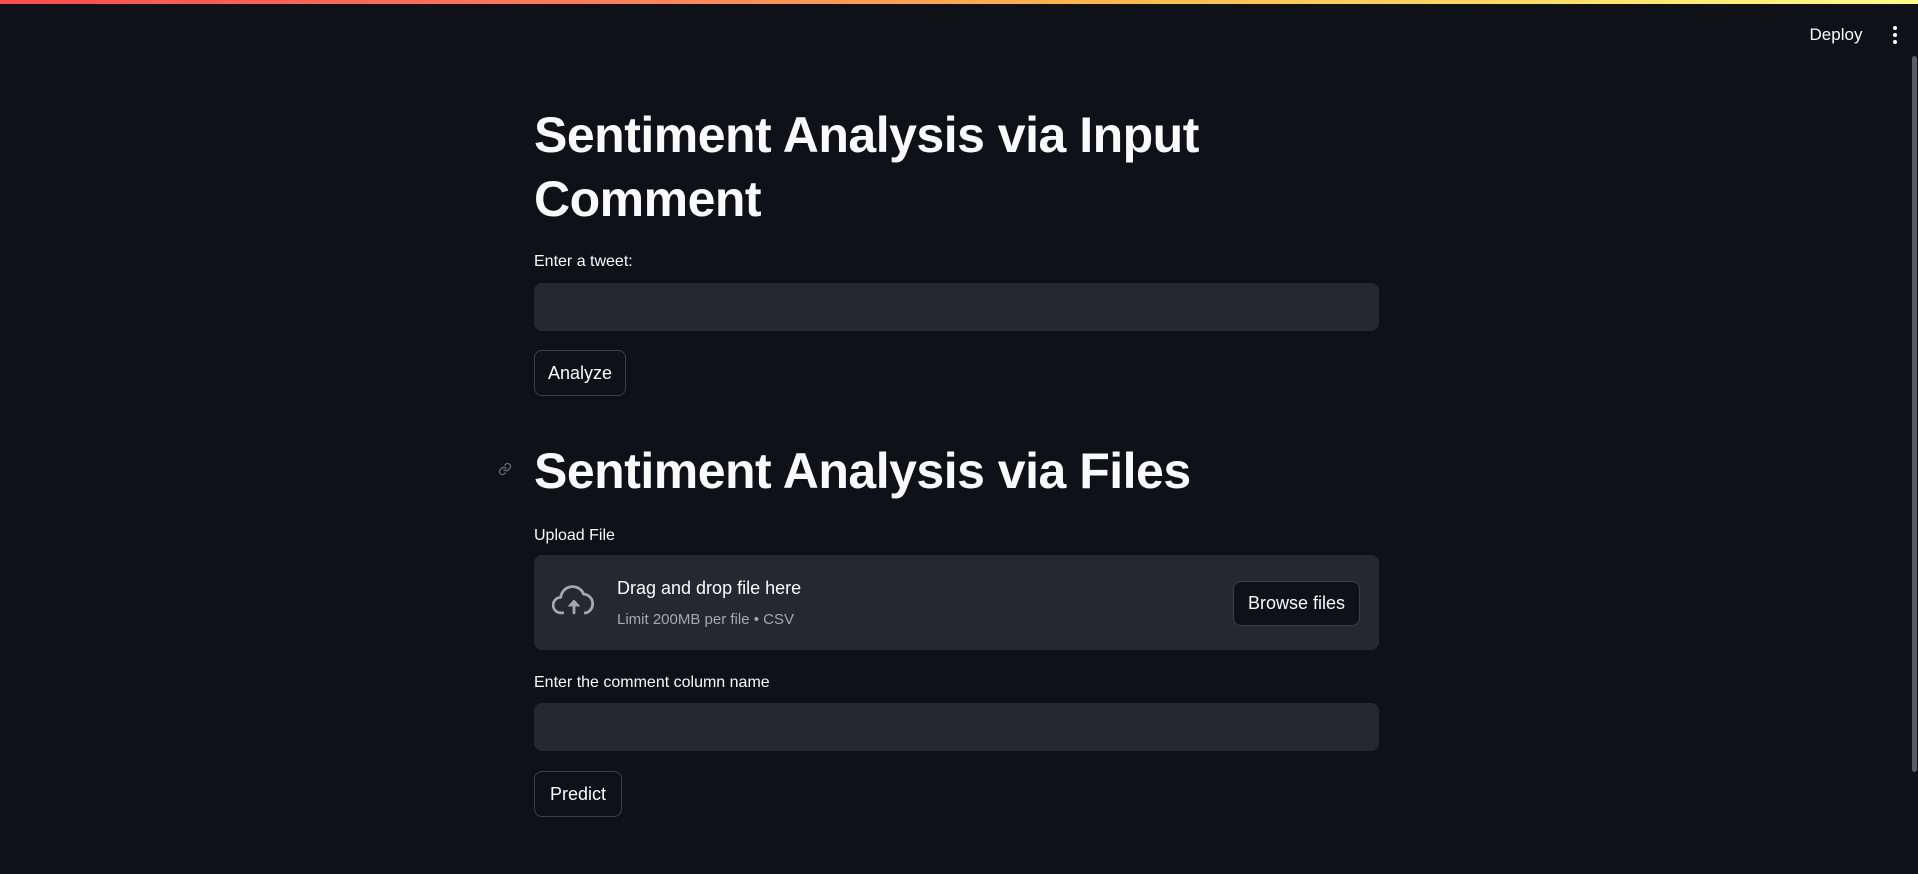 The height and width of the screenshot is (874, 1918). Describe the element at coordinates (505, 469) in the screenshot. I see `link-icon` at that location.